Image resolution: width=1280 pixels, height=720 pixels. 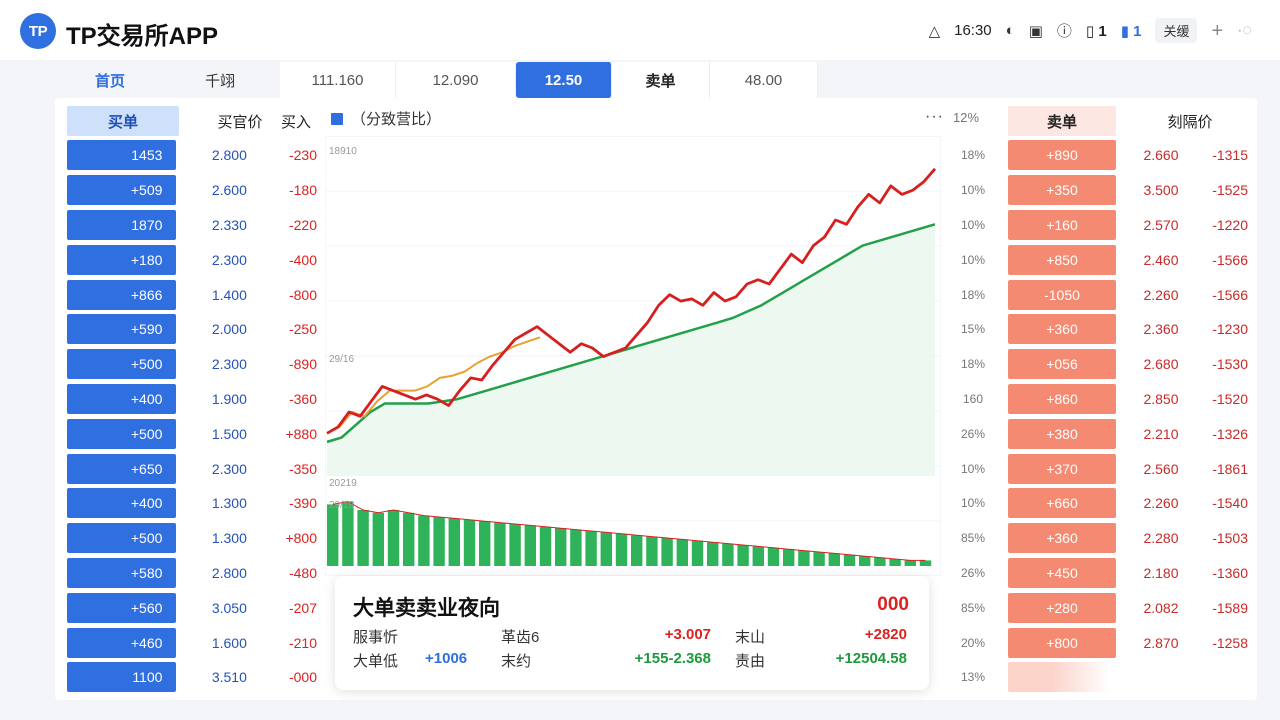 I want to click on percent-value: 26%, so click(x=973, y=572).